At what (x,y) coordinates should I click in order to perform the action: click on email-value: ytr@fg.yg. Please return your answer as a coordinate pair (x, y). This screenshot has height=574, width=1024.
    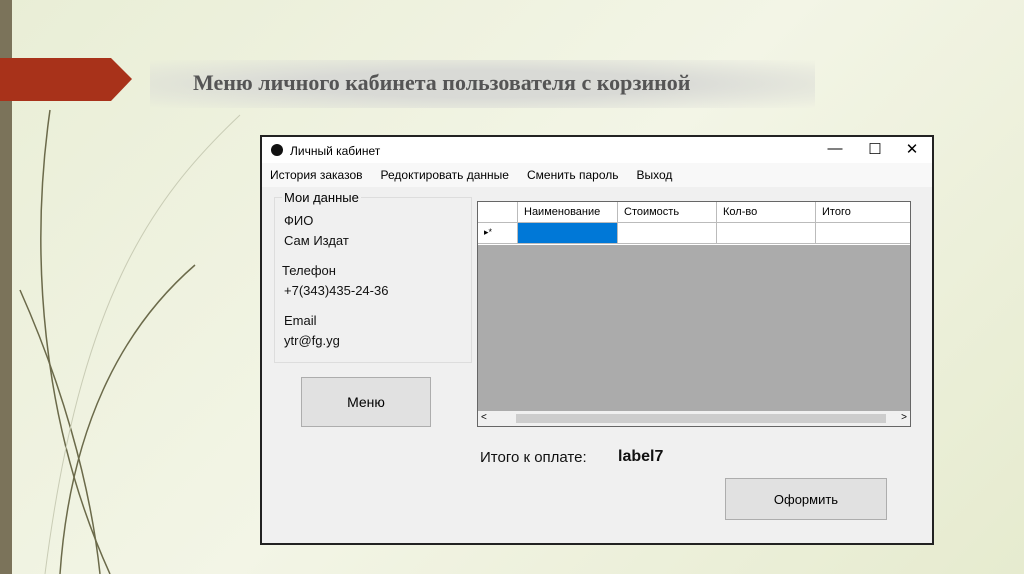
    Looking at the image, I should click on (312, 340).